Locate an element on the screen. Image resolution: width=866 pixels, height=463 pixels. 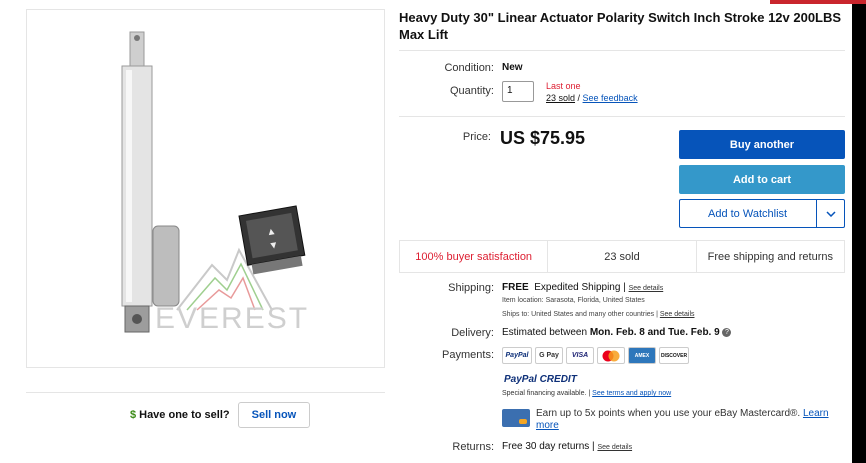
chevron-down-icon is located at coordinates (830, 213).